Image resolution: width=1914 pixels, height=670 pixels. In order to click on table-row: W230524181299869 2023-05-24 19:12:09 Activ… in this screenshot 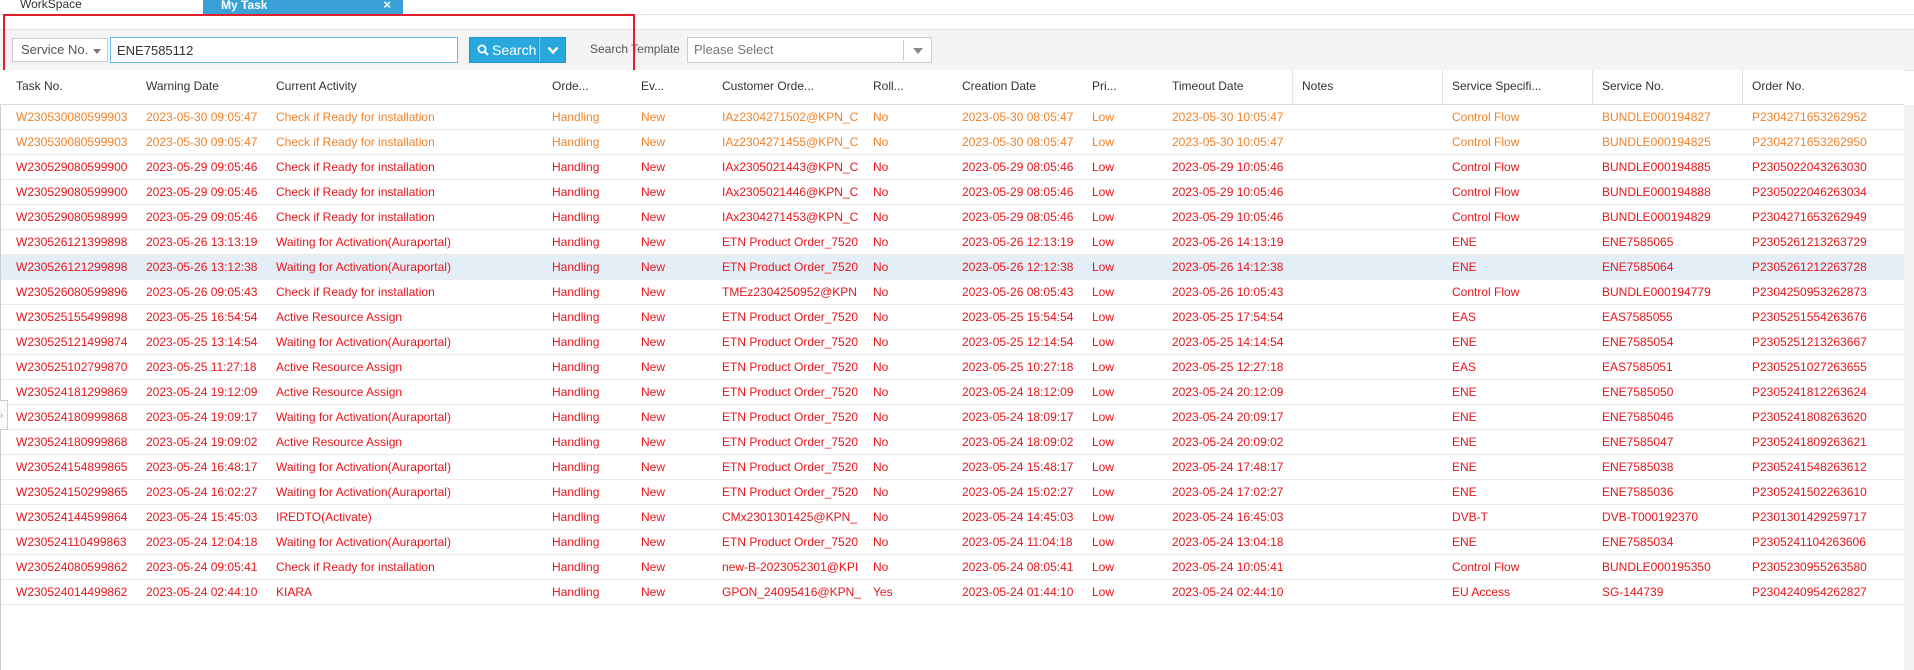, I will do `click(952, 392)`.